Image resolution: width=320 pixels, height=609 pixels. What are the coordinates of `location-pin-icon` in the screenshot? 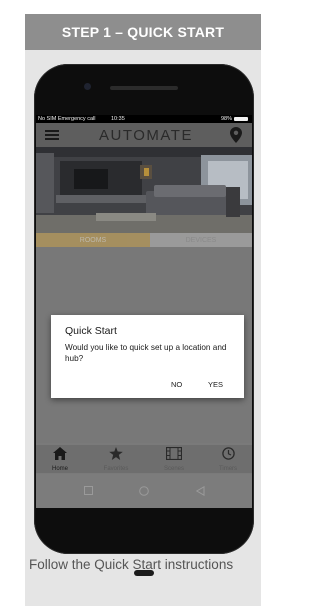 It's located at (236, 135).